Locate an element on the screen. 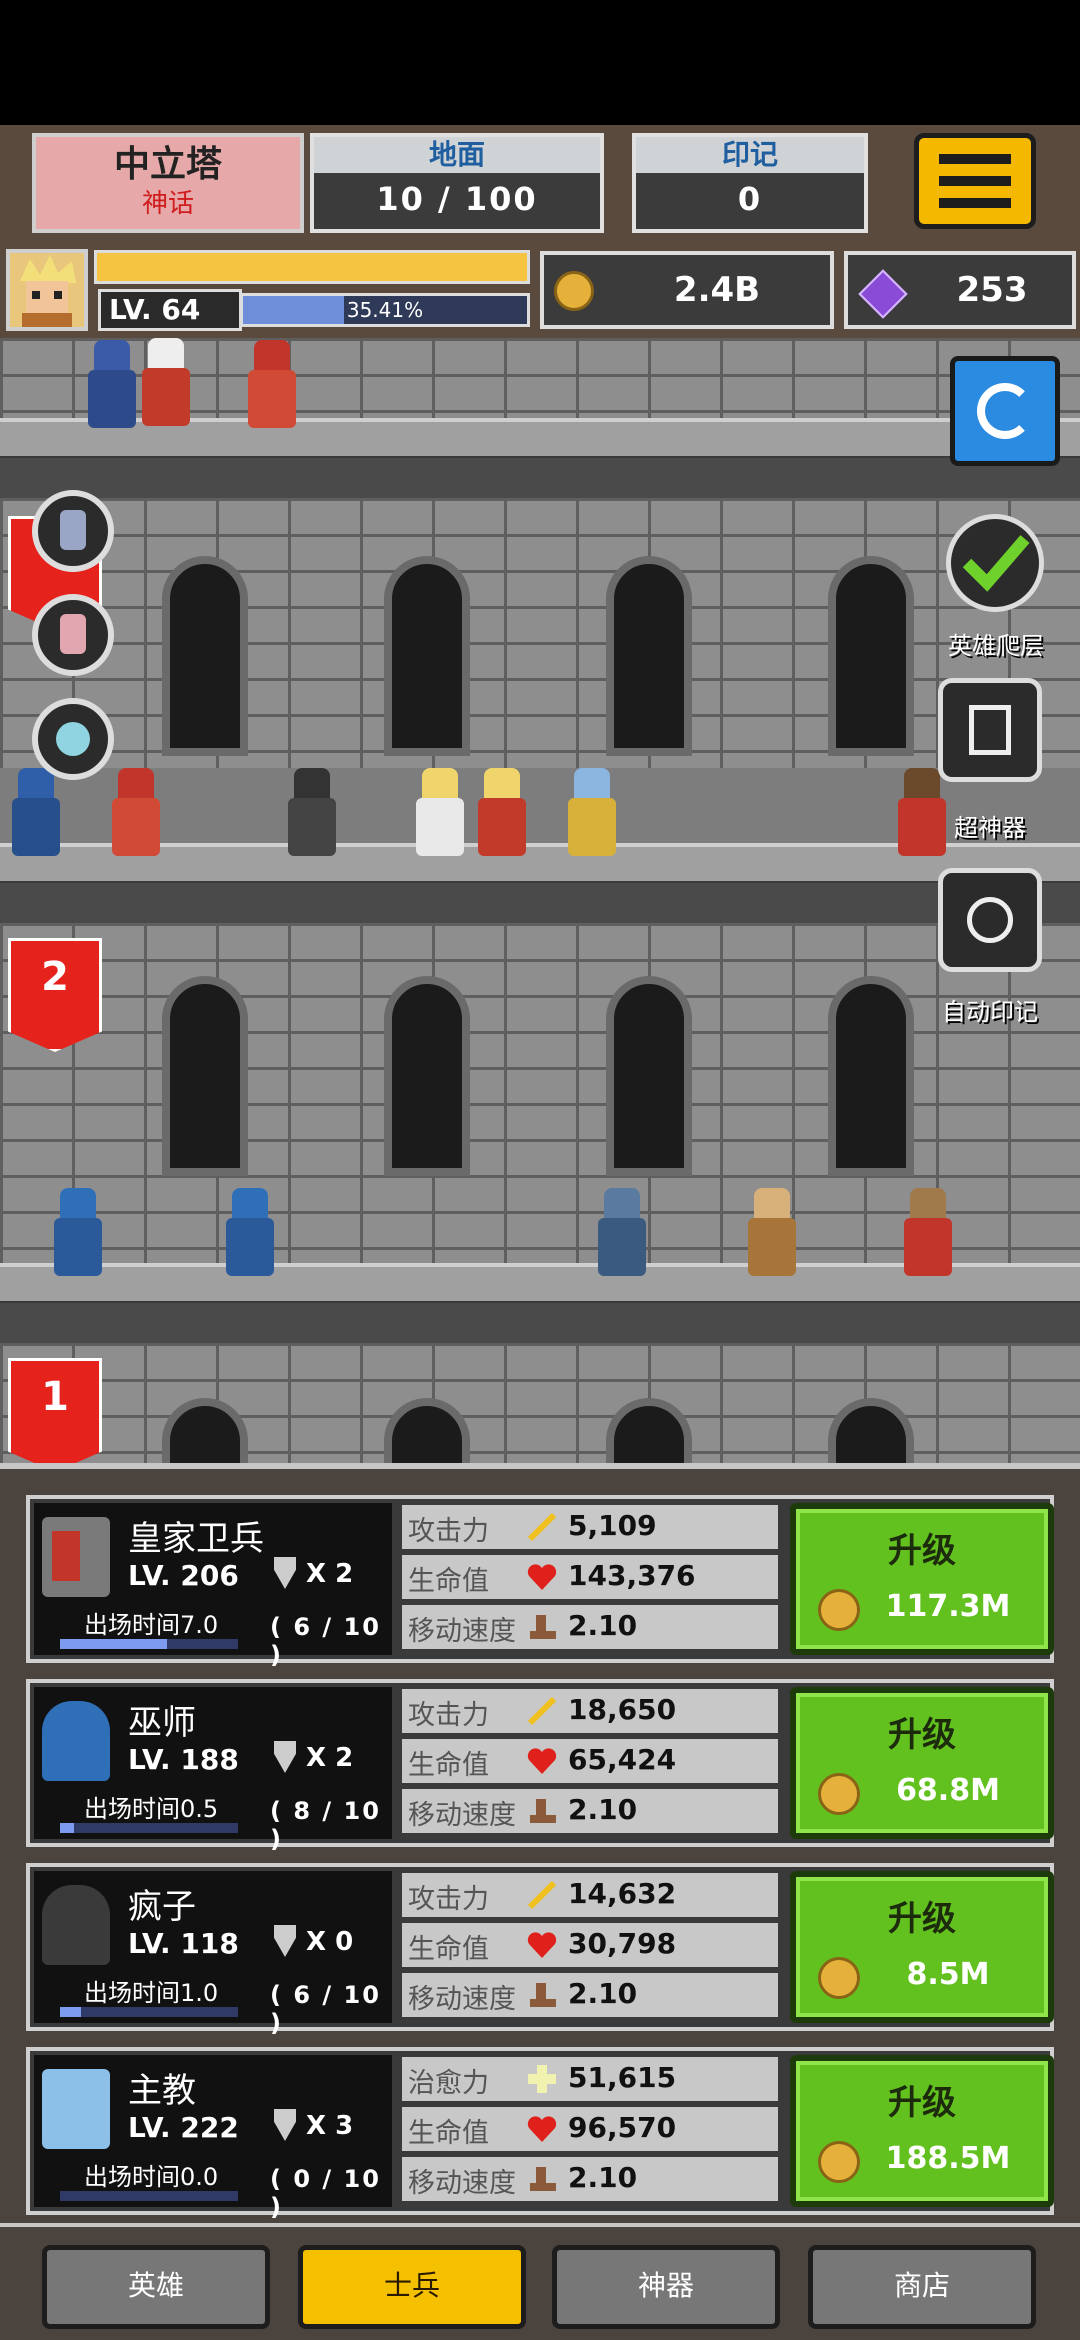  unit-info: 巫师 LV. 188 X 2 出场时间0.5 ( 8 / 10 ) is located at coordinates (213, 1770).